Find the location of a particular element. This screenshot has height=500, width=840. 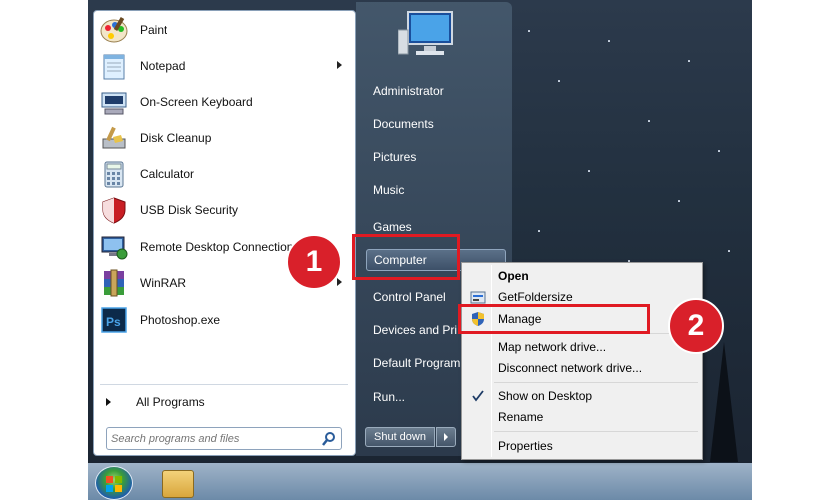

user-picture-icon is located at coordinates (430, 34).